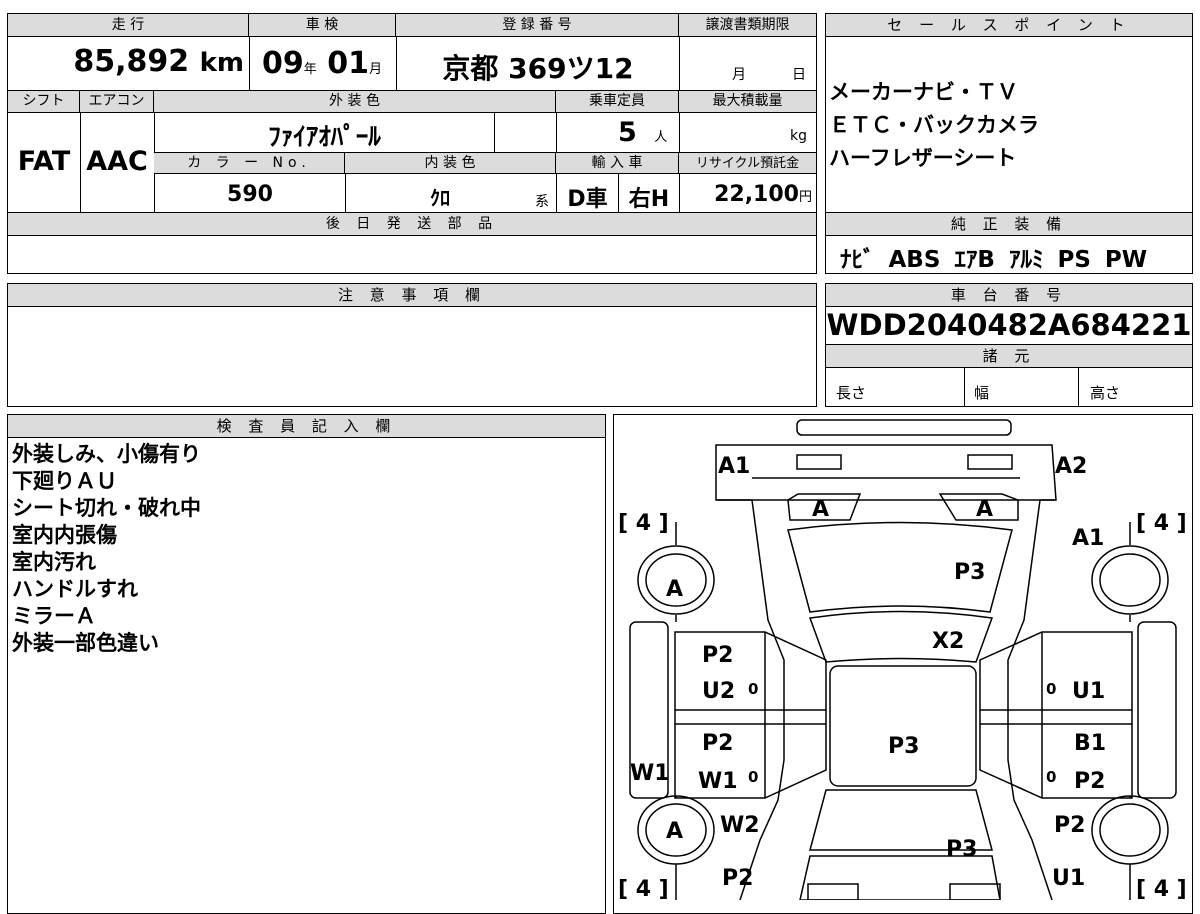 The height and width of the screenshot is (914, 1200). What do you see at coordinates (903, 726) in the screenshot?
I see `roof-shape` at bounding box center [903, 726].